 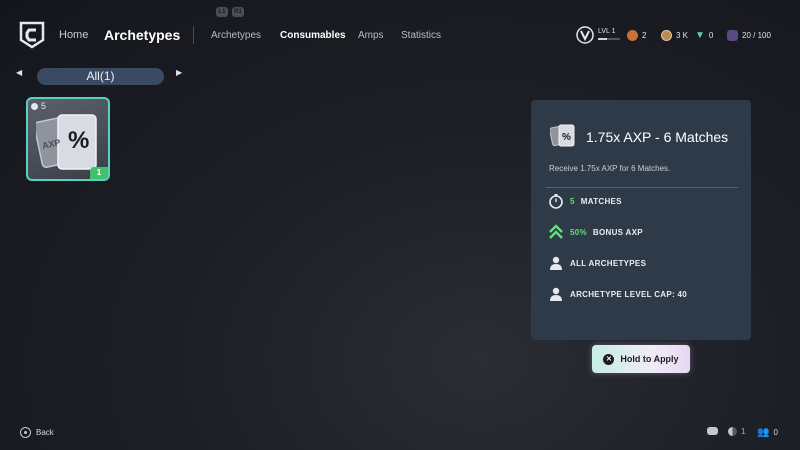 I want to click on inventory-icon, so click(x=732, y=35).